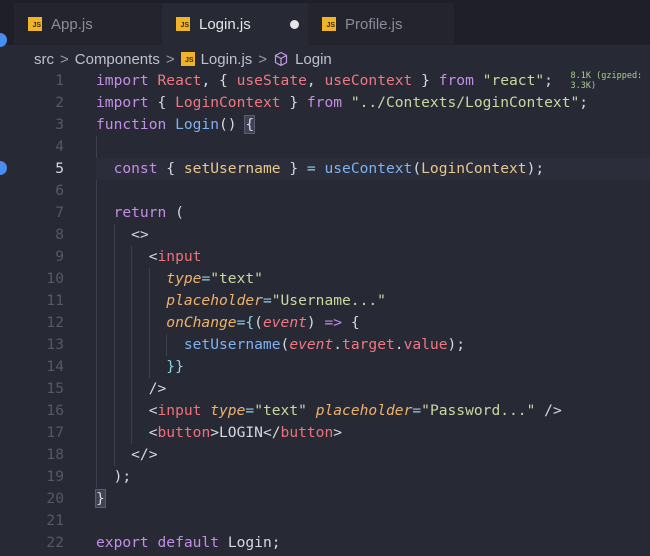  I want to click on tab-bar: JS App.js JS Login.js JS Profile.js, so click(325, 22).